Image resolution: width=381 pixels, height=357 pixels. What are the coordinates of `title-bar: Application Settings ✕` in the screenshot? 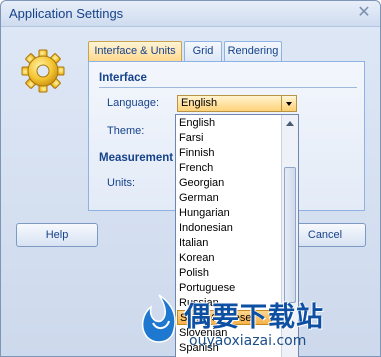 It's located at (190, 14).